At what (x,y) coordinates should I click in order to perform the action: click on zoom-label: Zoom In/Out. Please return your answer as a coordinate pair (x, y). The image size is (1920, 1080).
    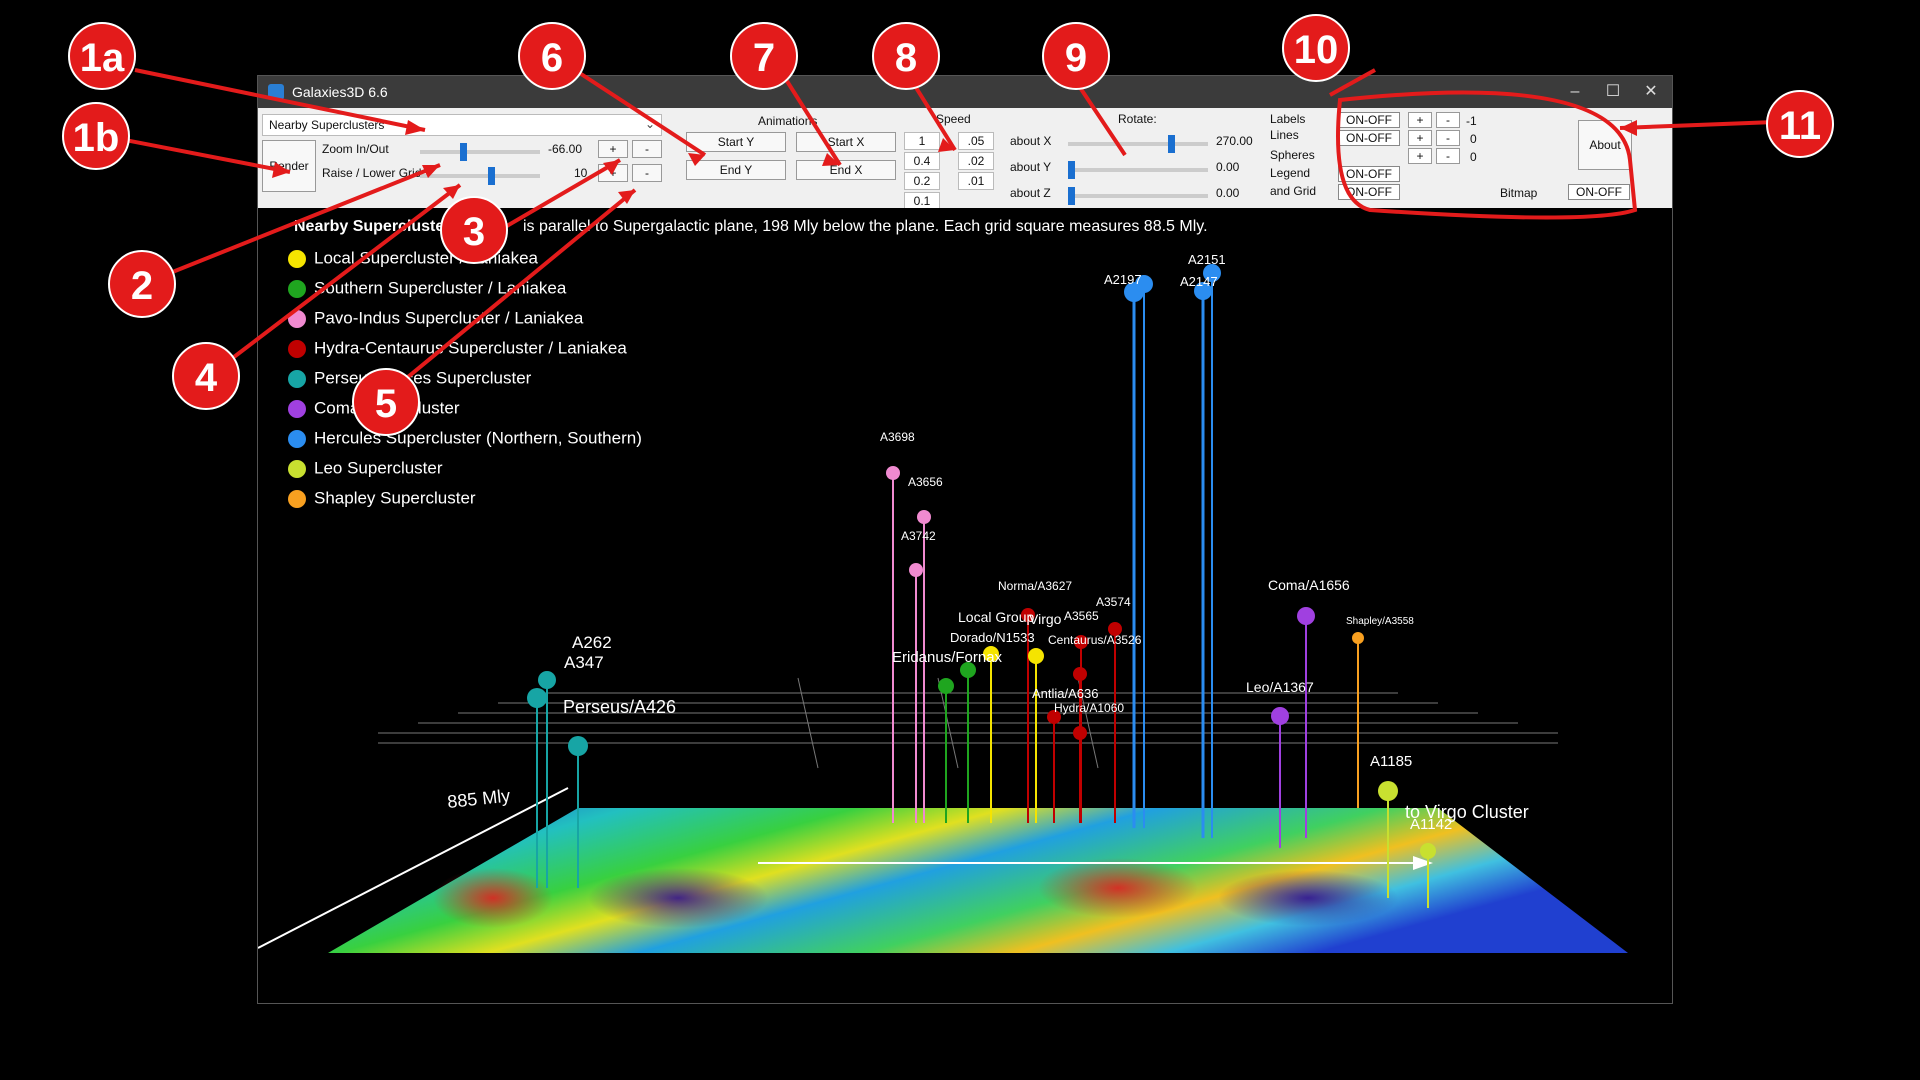
    Looking at the image, I should click on (355, 149).